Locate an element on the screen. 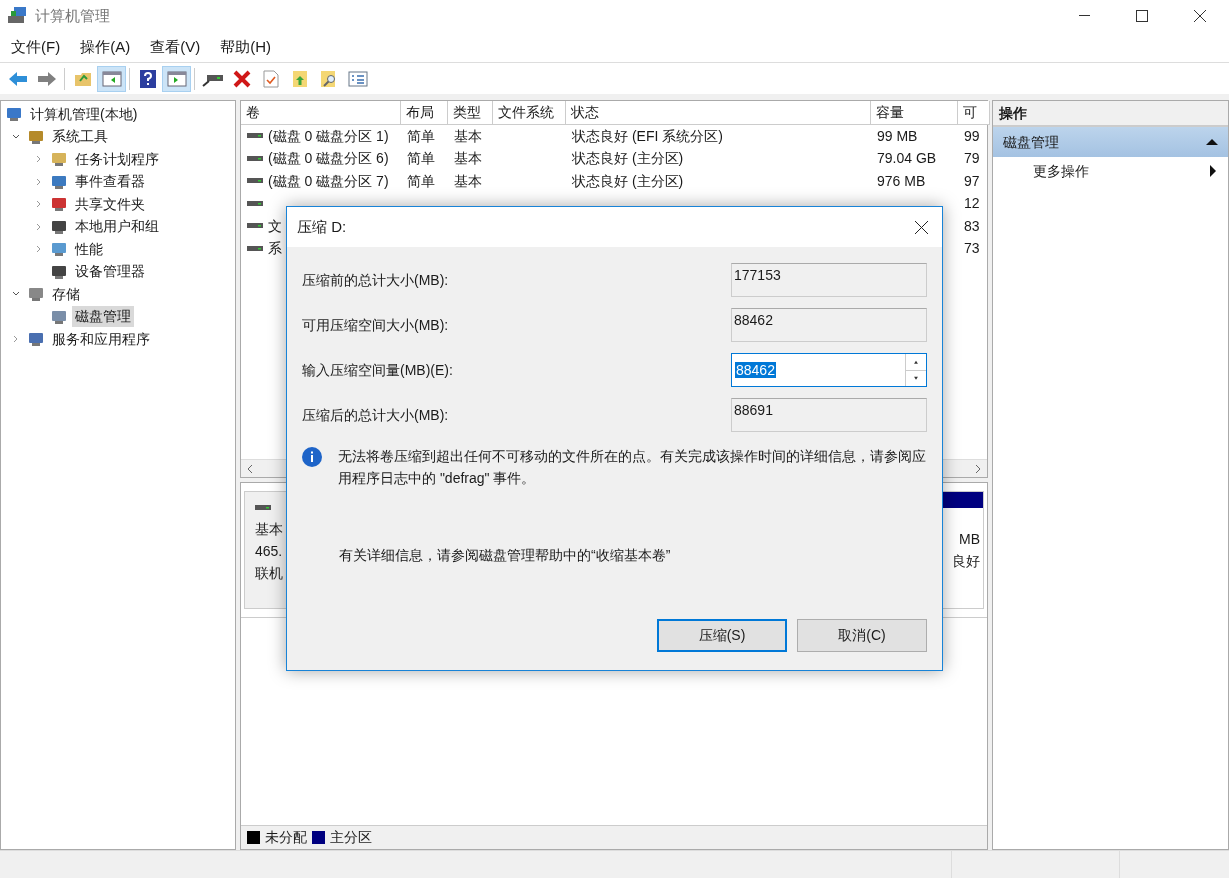 Image resolution: width=1229 pixels, height=878 pixels. legend-label: 未分配 is located at coordinates (286, 837).